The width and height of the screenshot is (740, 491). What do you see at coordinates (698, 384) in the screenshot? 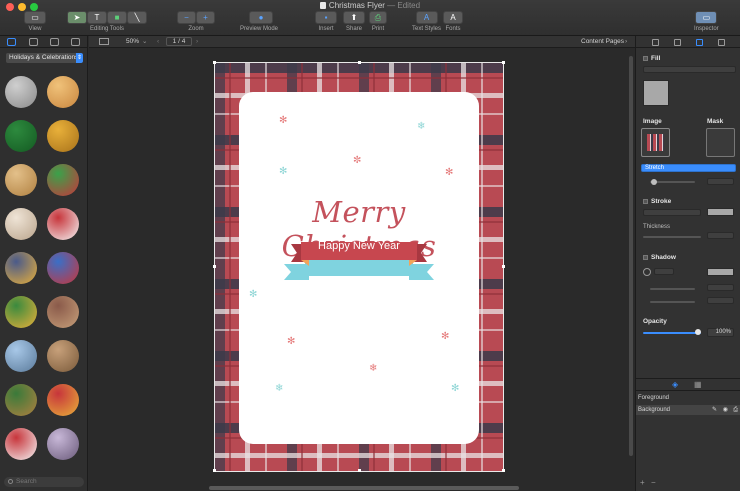
I see `grid-icon: ▦` at bounding box center [698, 384].